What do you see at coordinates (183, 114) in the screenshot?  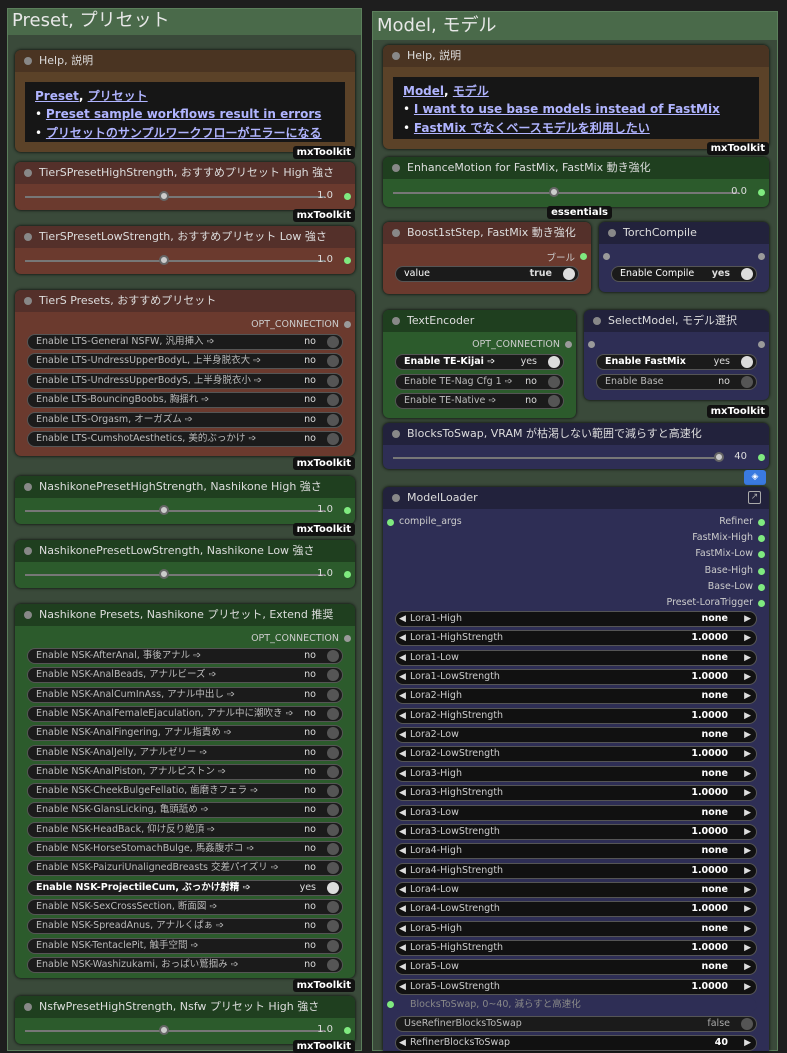 I see `help-link: Preset sample workflows result in errors` at bounding box center [183, 114].